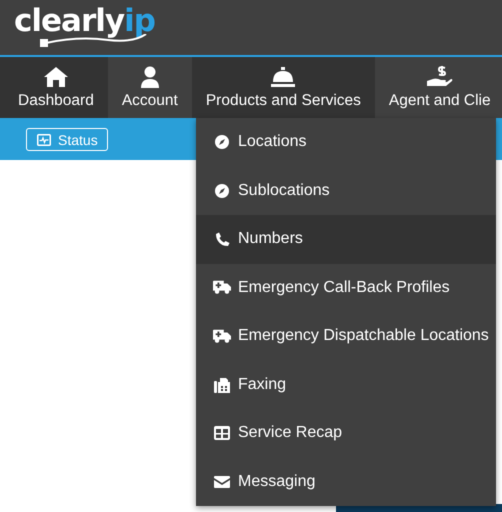 The height and width of the screenshot is (512, 502). I want to click on menu-item: Messaging, so click(346, 482).